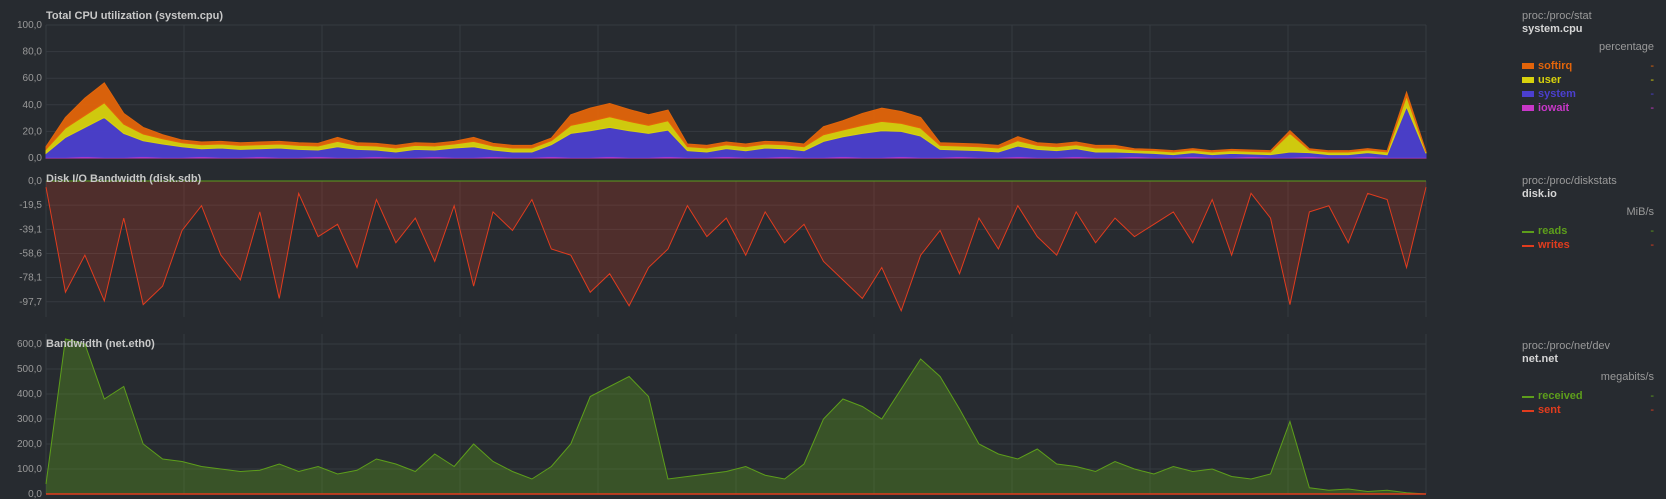 The height and width of the screenshot is (499, 1666). Describe the element at coordinates (1569, 181) in the screenshot. I see `legend-context: proc:/proc/diskstats` at that location.